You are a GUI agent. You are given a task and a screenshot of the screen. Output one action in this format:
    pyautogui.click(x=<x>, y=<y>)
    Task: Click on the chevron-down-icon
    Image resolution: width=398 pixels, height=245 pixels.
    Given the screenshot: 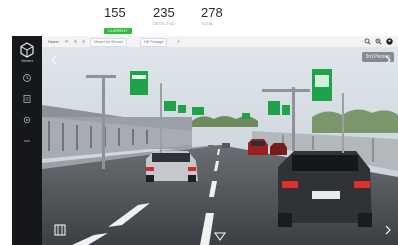 What is the action you would take?
    pyautogui.click(x=66, y=41)
    